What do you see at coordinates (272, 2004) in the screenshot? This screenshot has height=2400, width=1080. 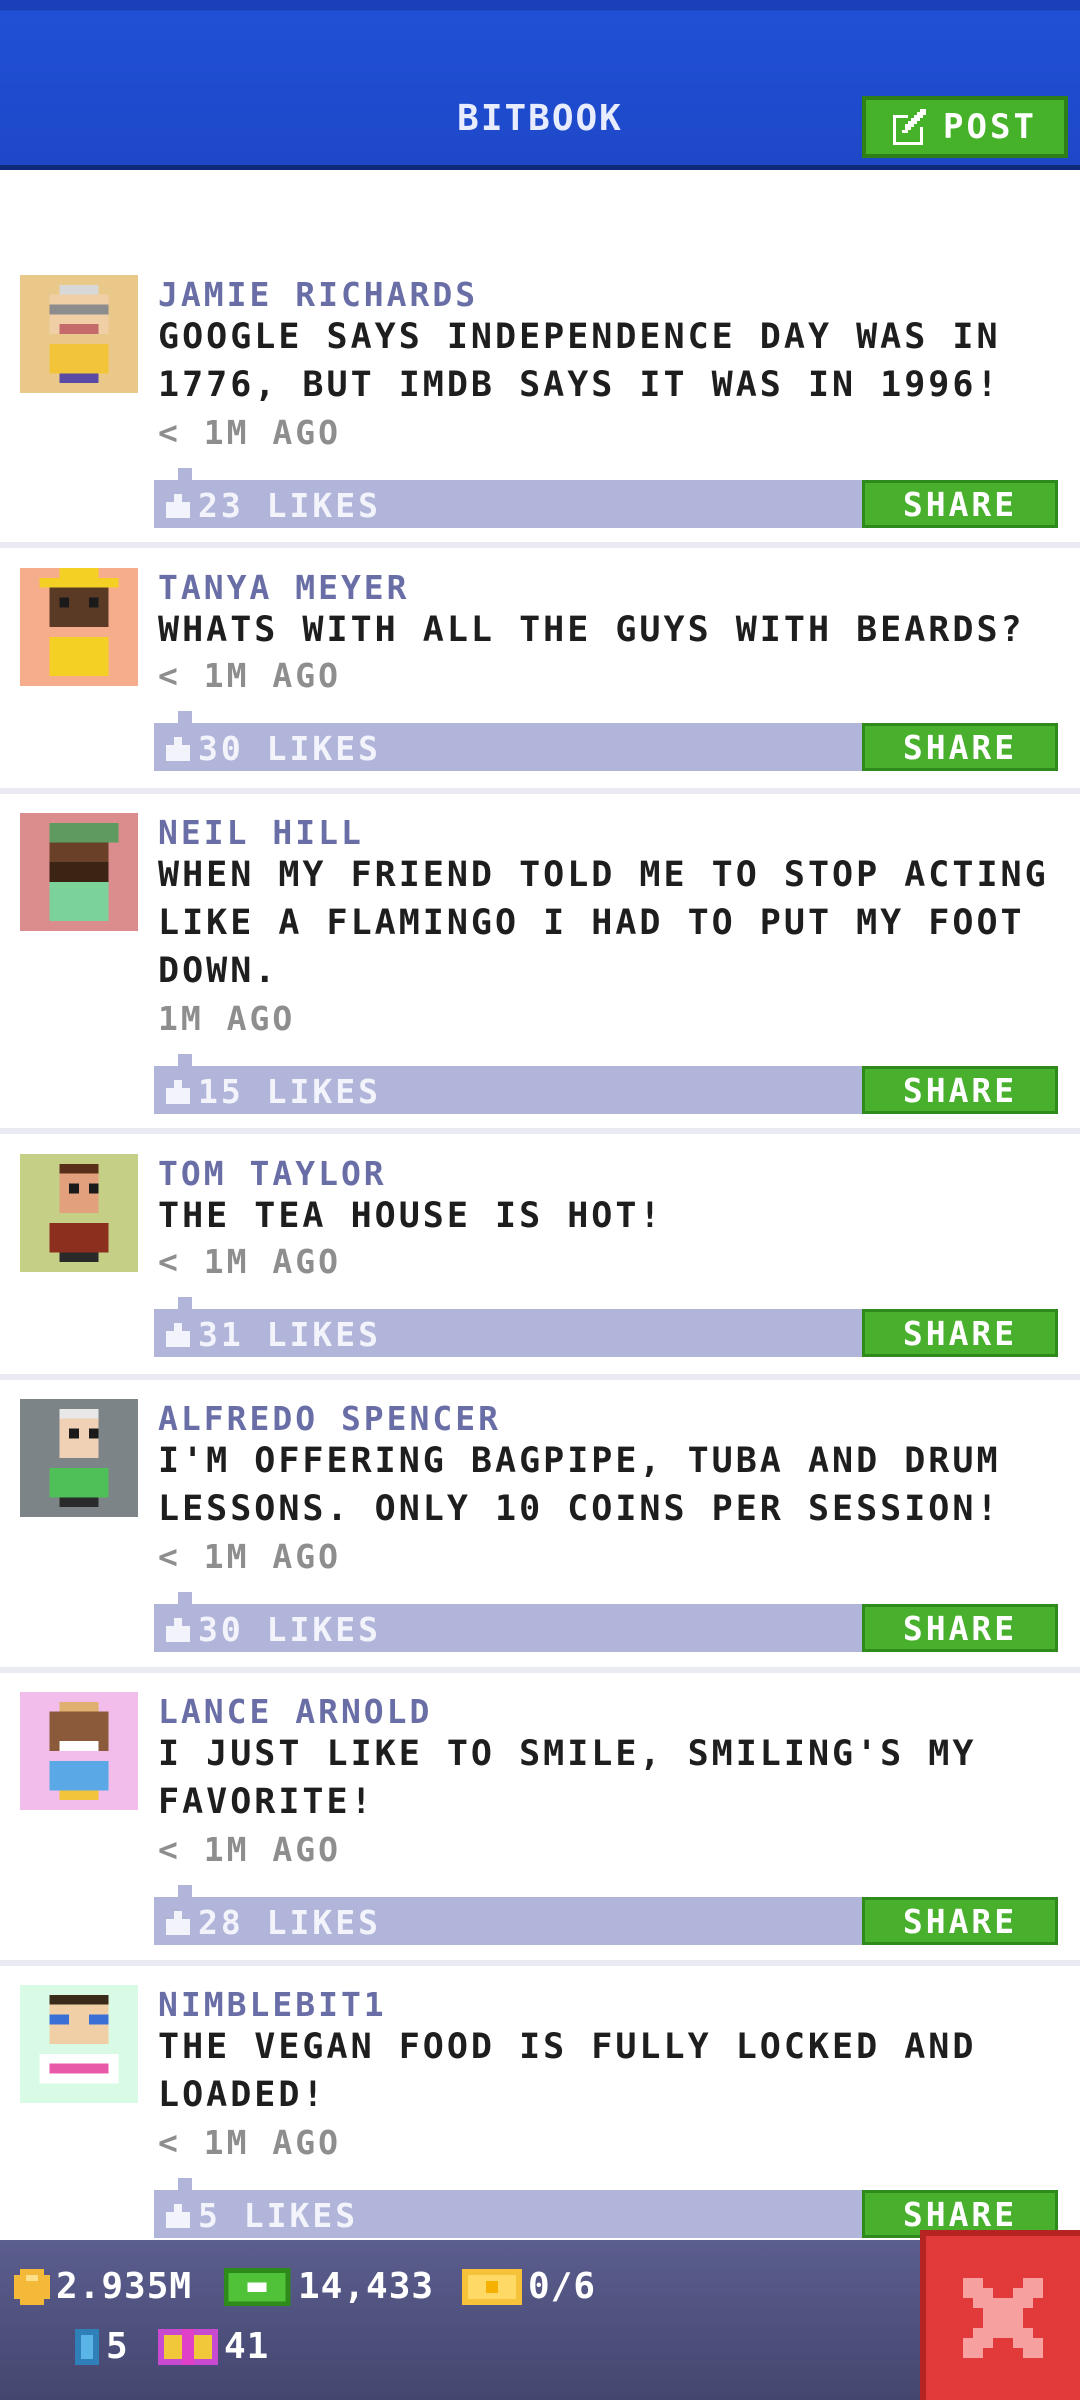 I see `author-name: NIMBLEBIT1` at bounding box center [272, 2004].